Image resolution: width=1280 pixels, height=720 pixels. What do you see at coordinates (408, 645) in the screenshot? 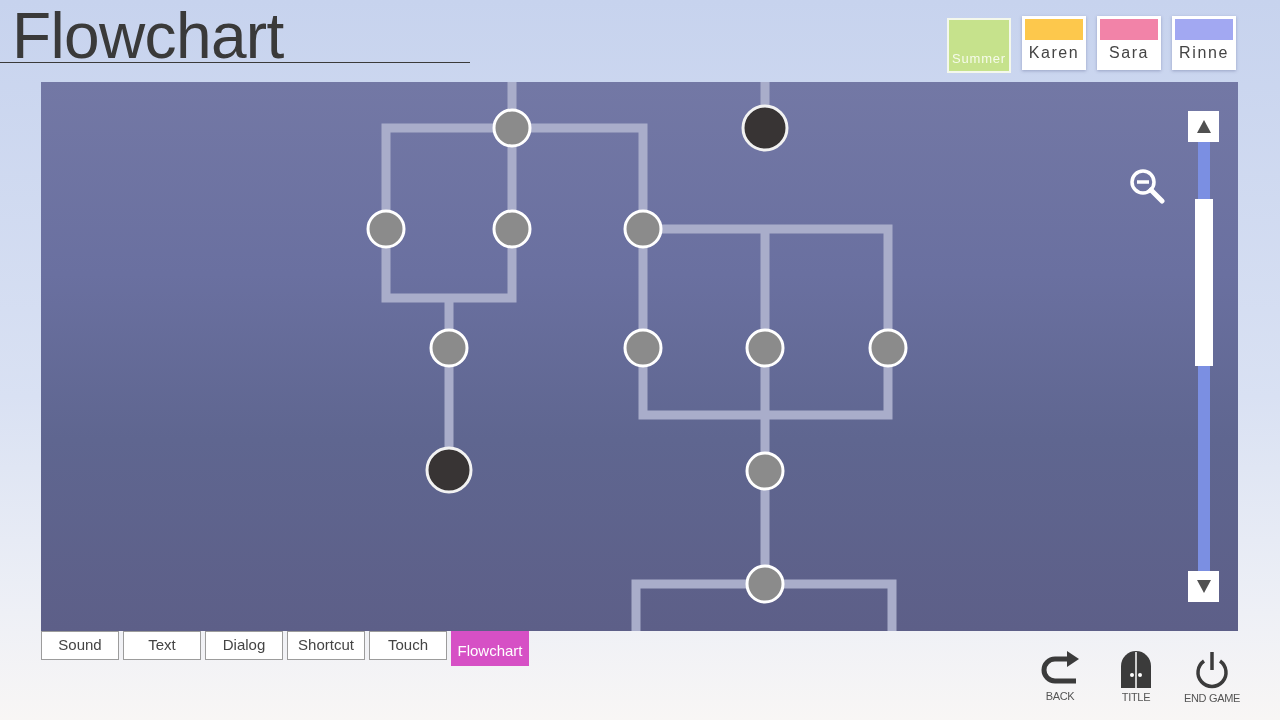
I see `settings-tab: Touch` at bounding box center [408, 645].